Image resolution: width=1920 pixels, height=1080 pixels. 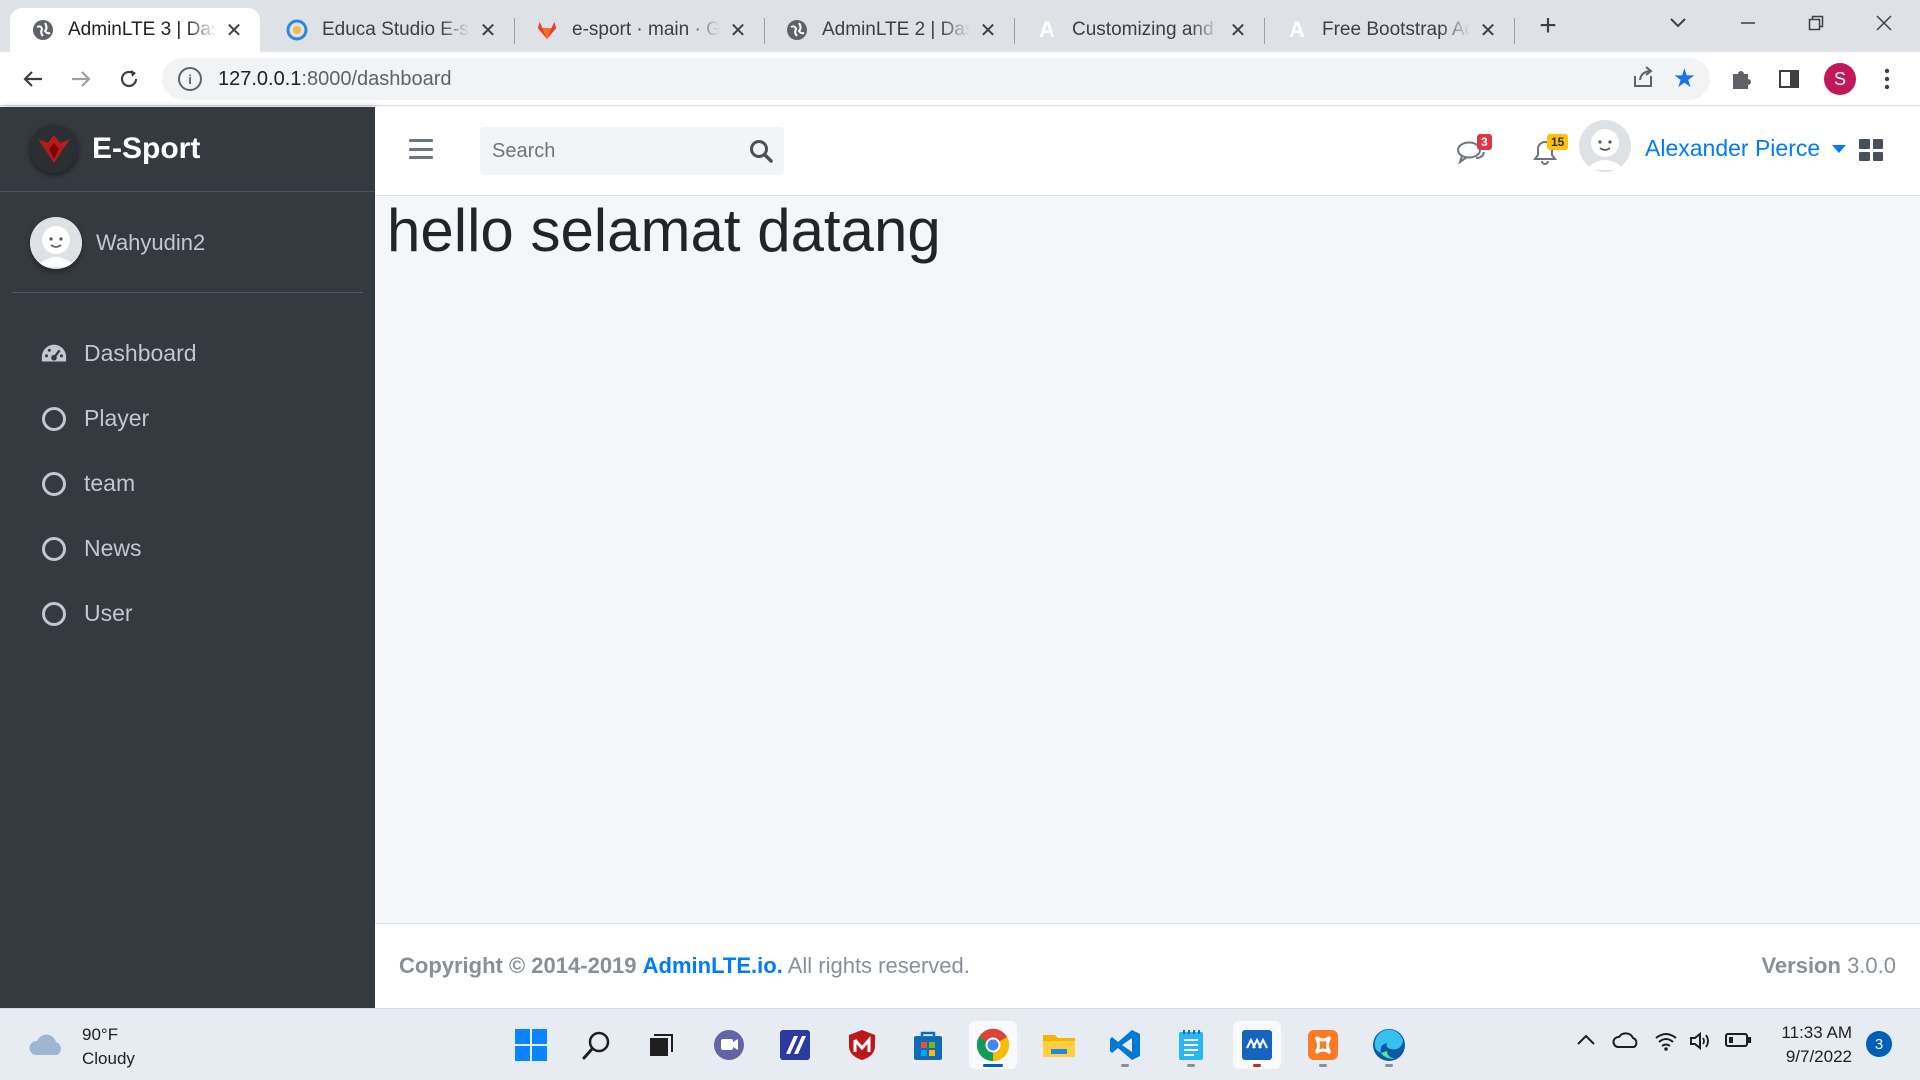 I want to click on apps-grid-icon, so click(x=1871, y=150).